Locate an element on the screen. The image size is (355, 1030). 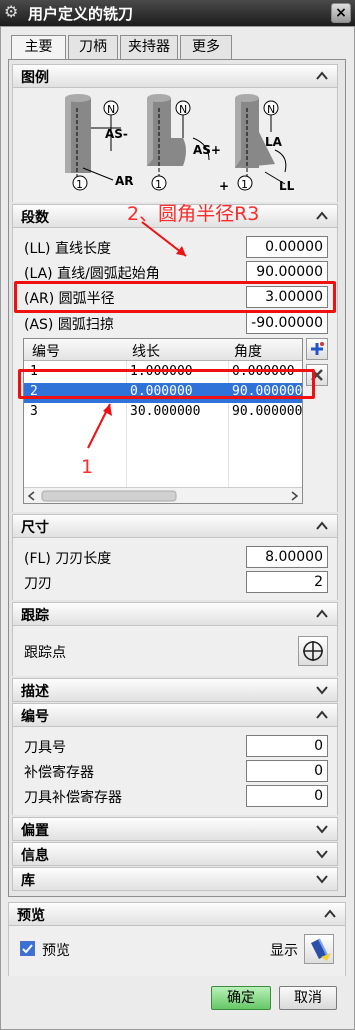
cancel-button: 取消 is located at coordinates (308, 998).